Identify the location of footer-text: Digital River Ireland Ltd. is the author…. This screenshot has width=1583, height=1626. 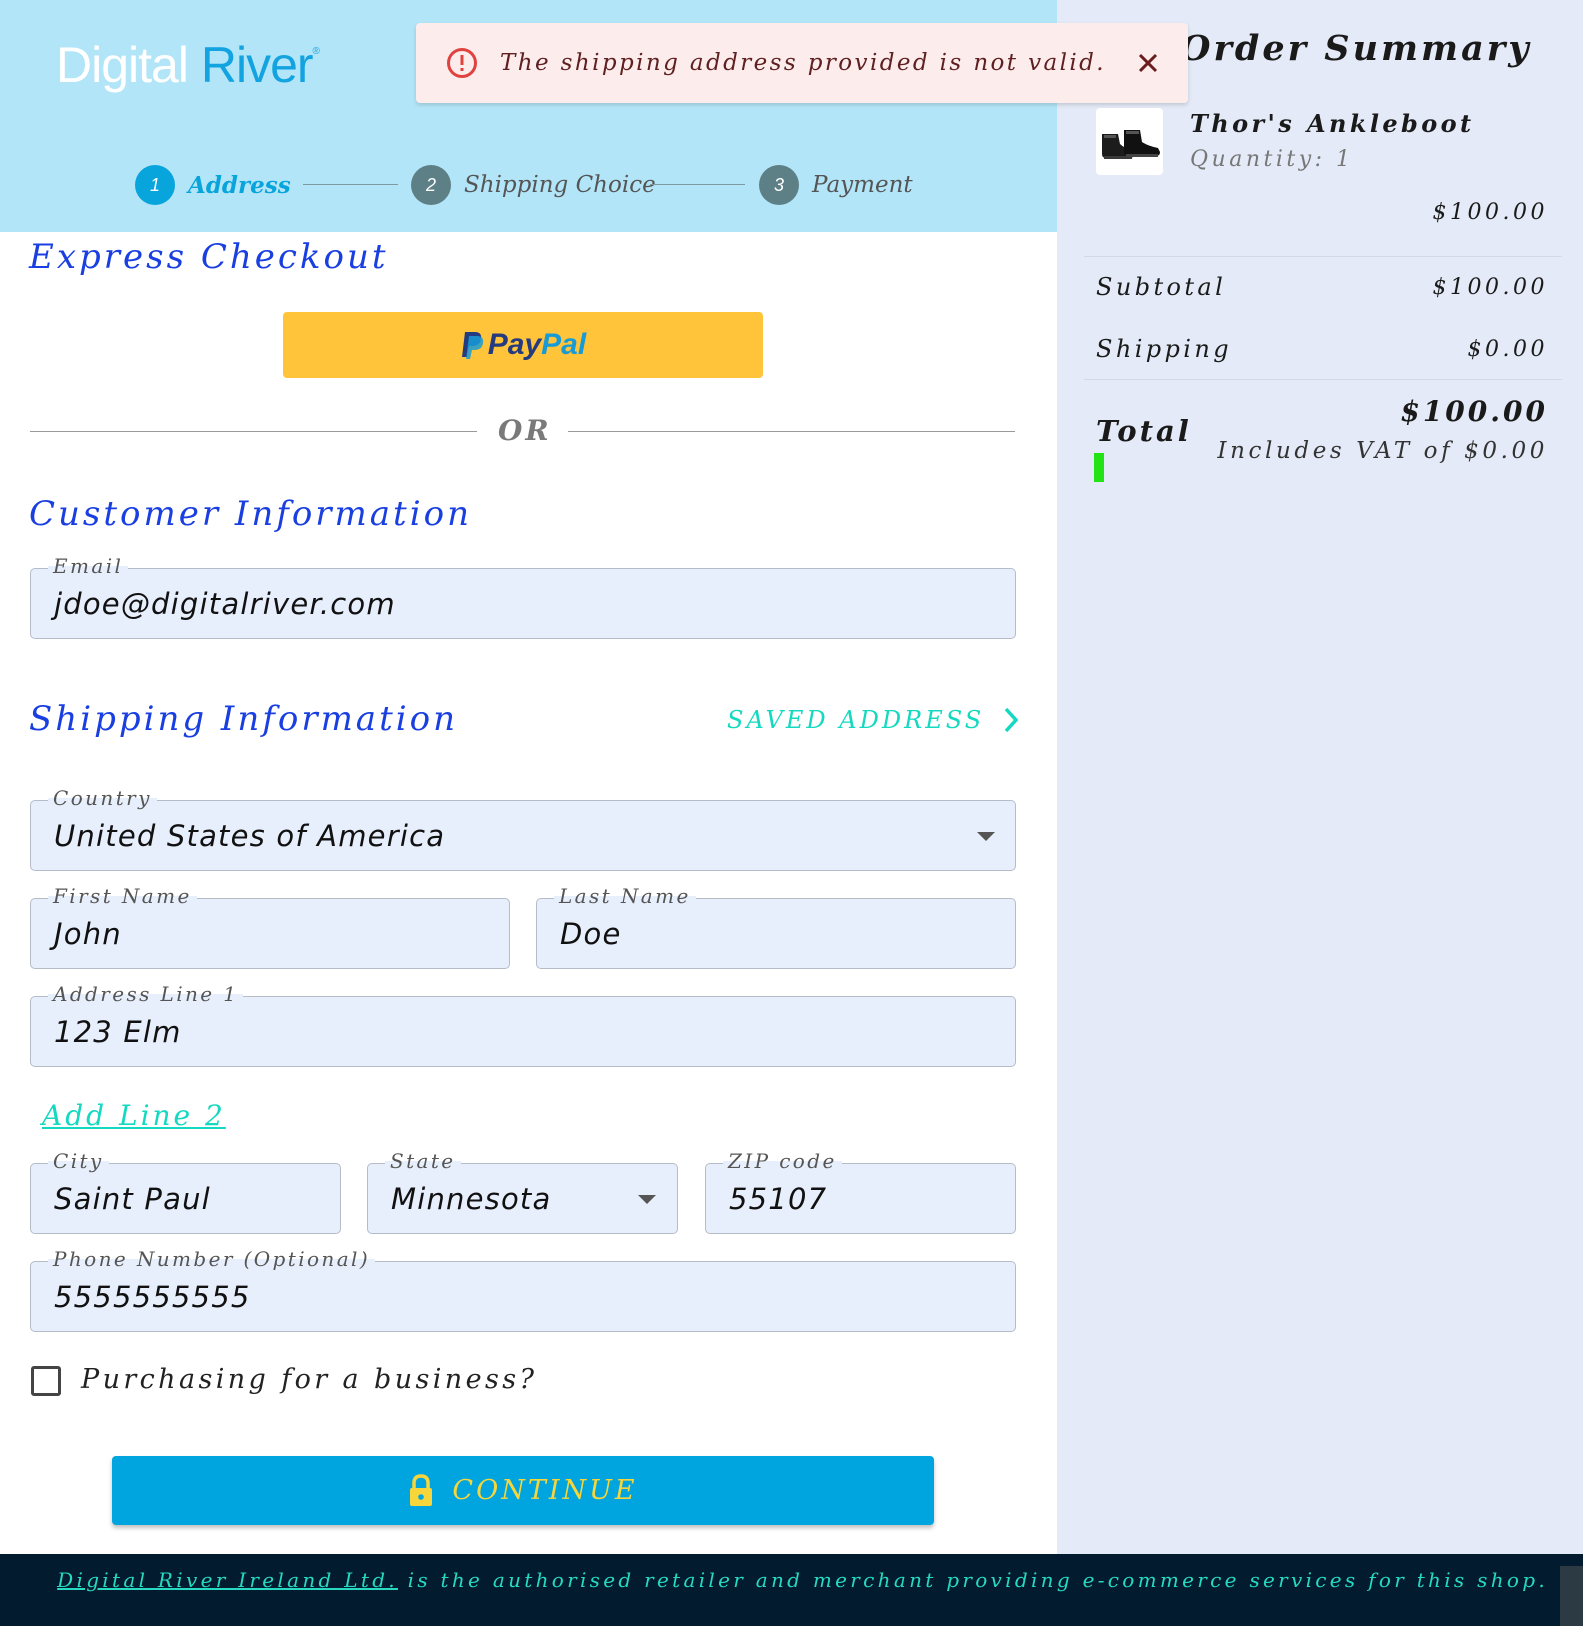
(802, 1580).